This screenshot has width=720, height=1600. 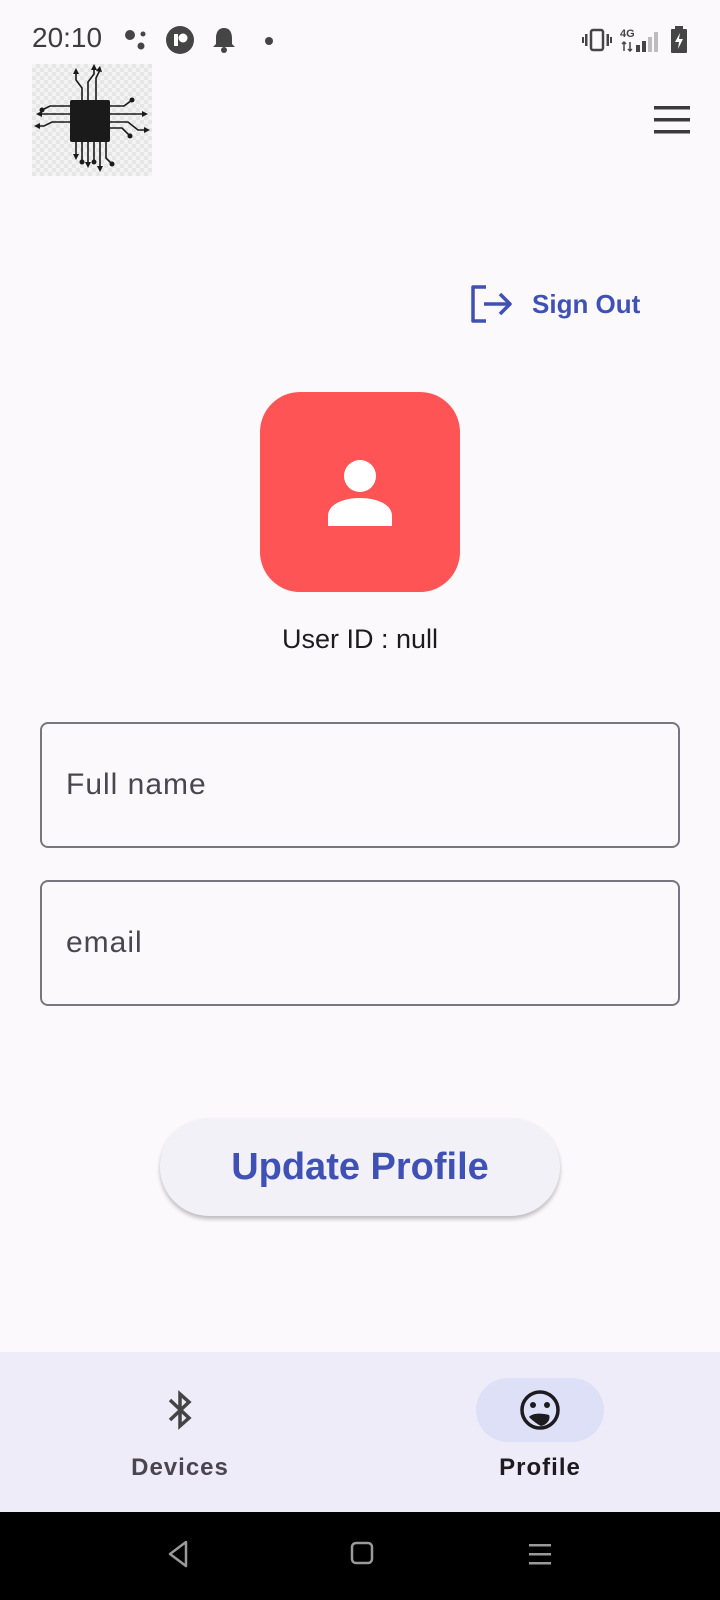 I want to click on bottom-navigation: Devices Profile, so click(x=360, y=1432).